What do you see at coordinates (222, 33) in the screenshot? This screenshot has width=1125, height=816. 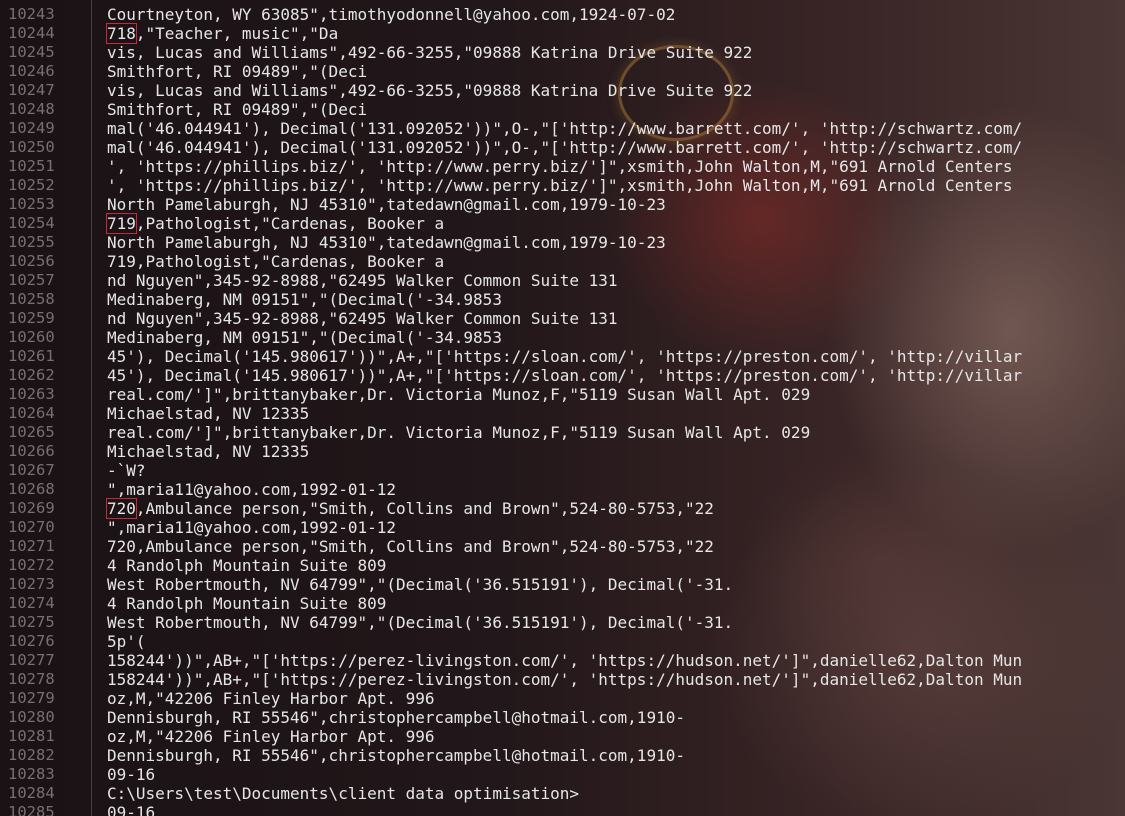 I see `line-text: 718,"Teacher, music","Da` at bounding box center [222, 33].